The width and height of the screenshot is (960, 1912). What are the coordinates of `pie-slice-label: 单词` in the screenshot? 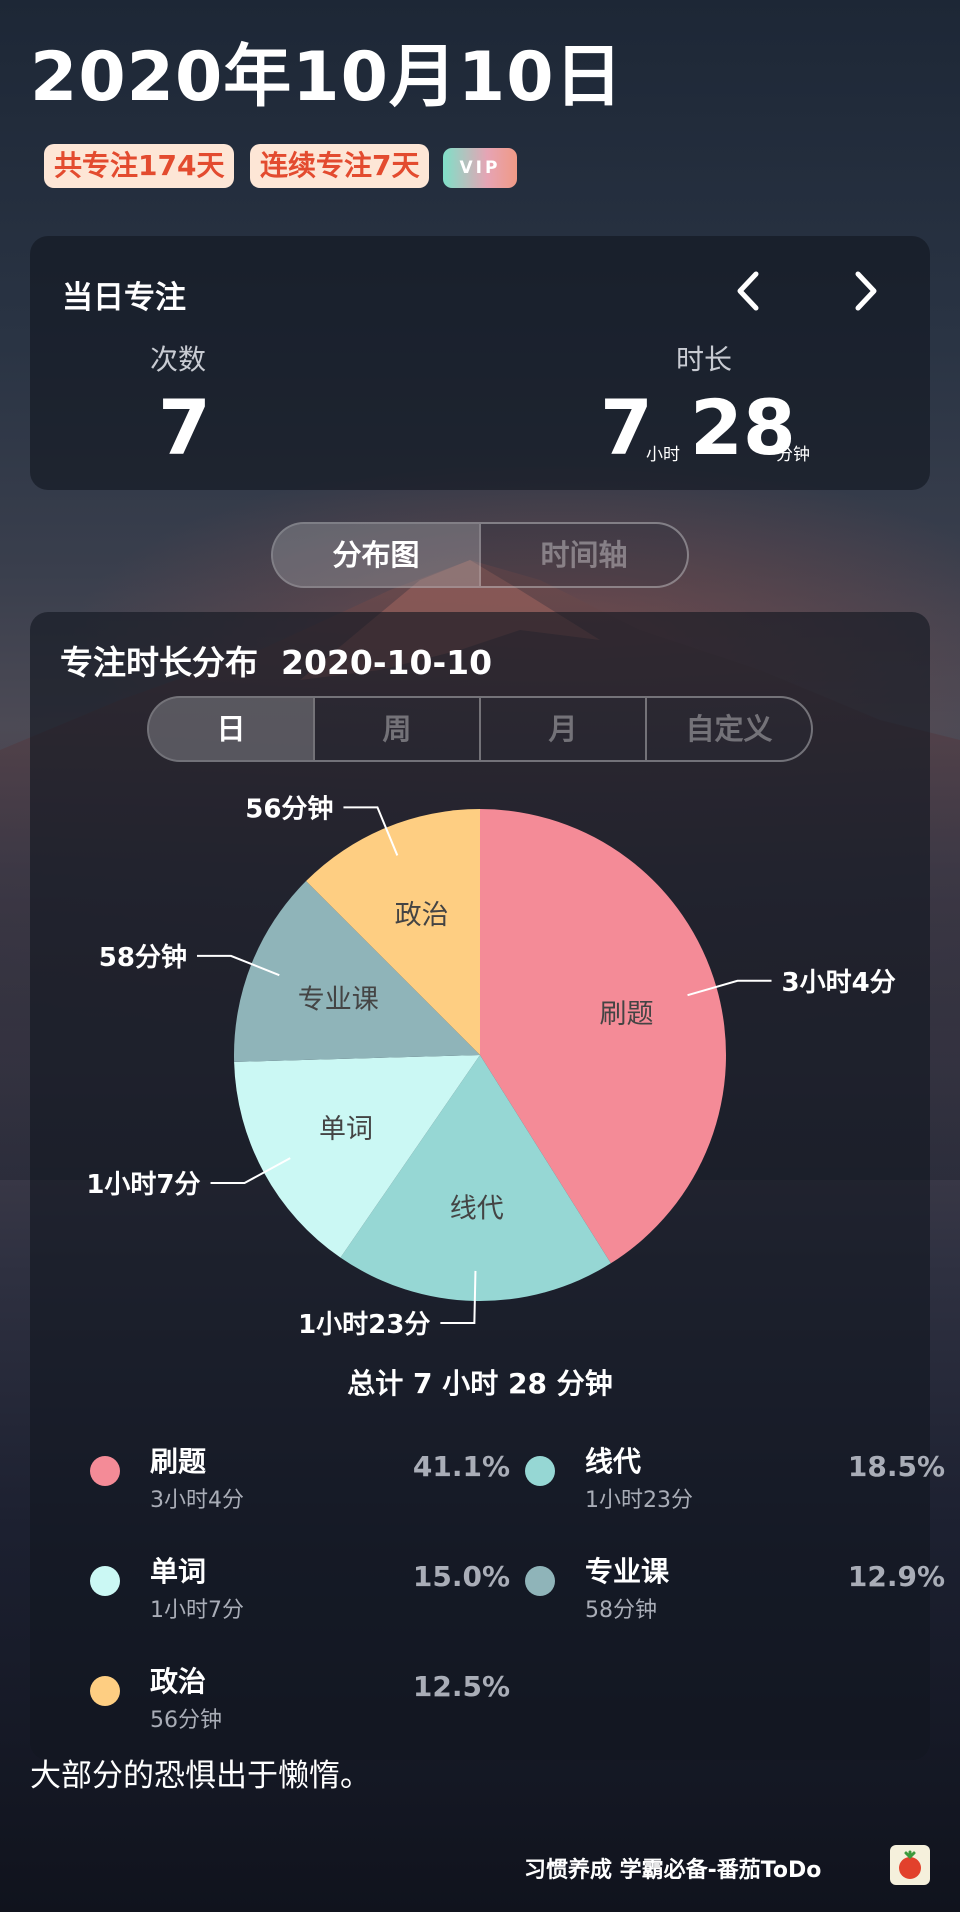 It's located at (346, 1129).